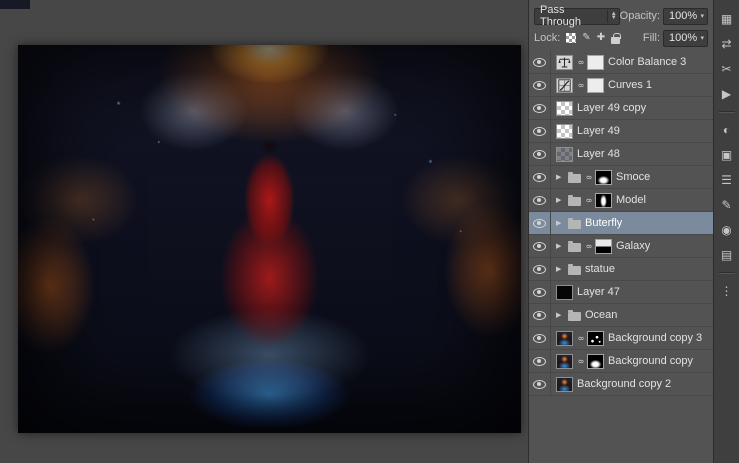 The image size is (739, 463). I want to click on layer-row: ▶ 8 Smoce, so click(621, 177).